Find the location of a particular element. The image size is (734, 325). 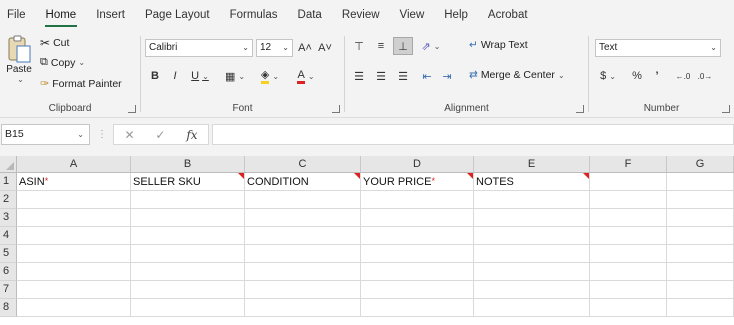

tab-data: Data is located at coordinates (310, 15).